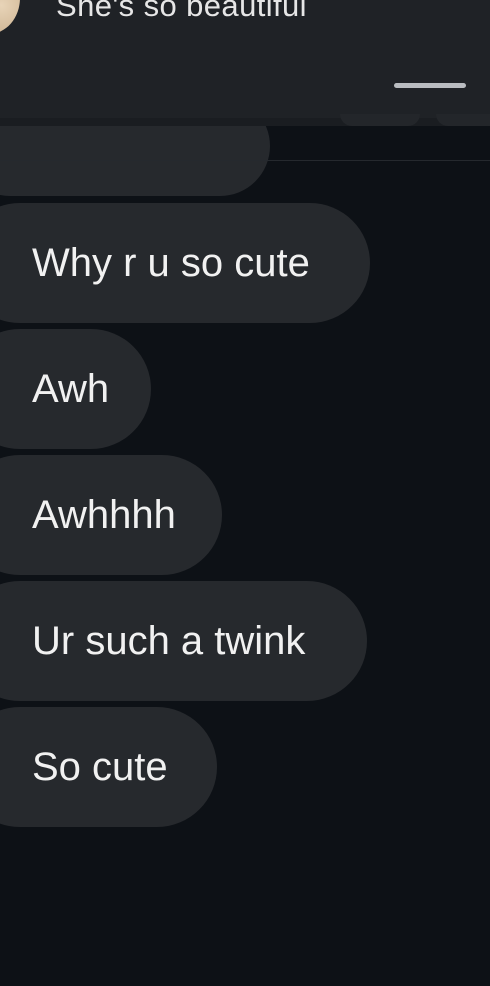 This screenshot has height=986, width=490. What do you see at coordinates (185, 263) in the screenshot?
I see `message-bubble: Why r u so cute` at bounding box center [185, 263].